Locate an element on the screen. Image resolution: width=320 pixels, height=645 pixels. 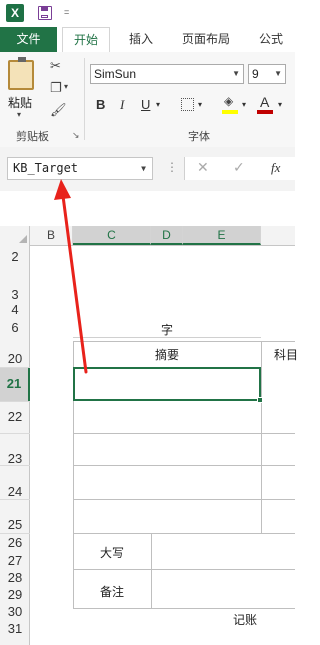
row-header: 29 is located at coordinates (15, 594).